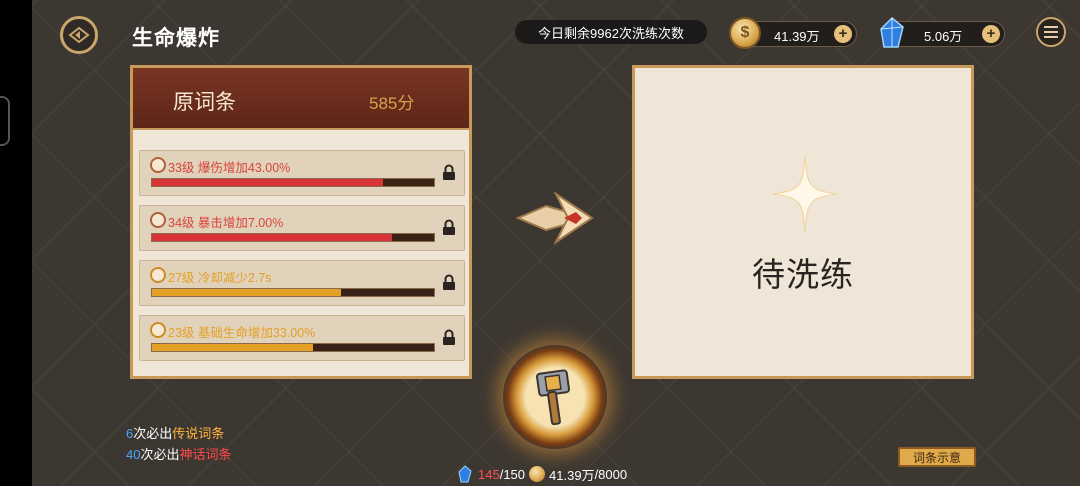 The height and width of the screenshot is (486, 1080). I want to click on affix-preview-button: 词条示意, so click(937, 457).